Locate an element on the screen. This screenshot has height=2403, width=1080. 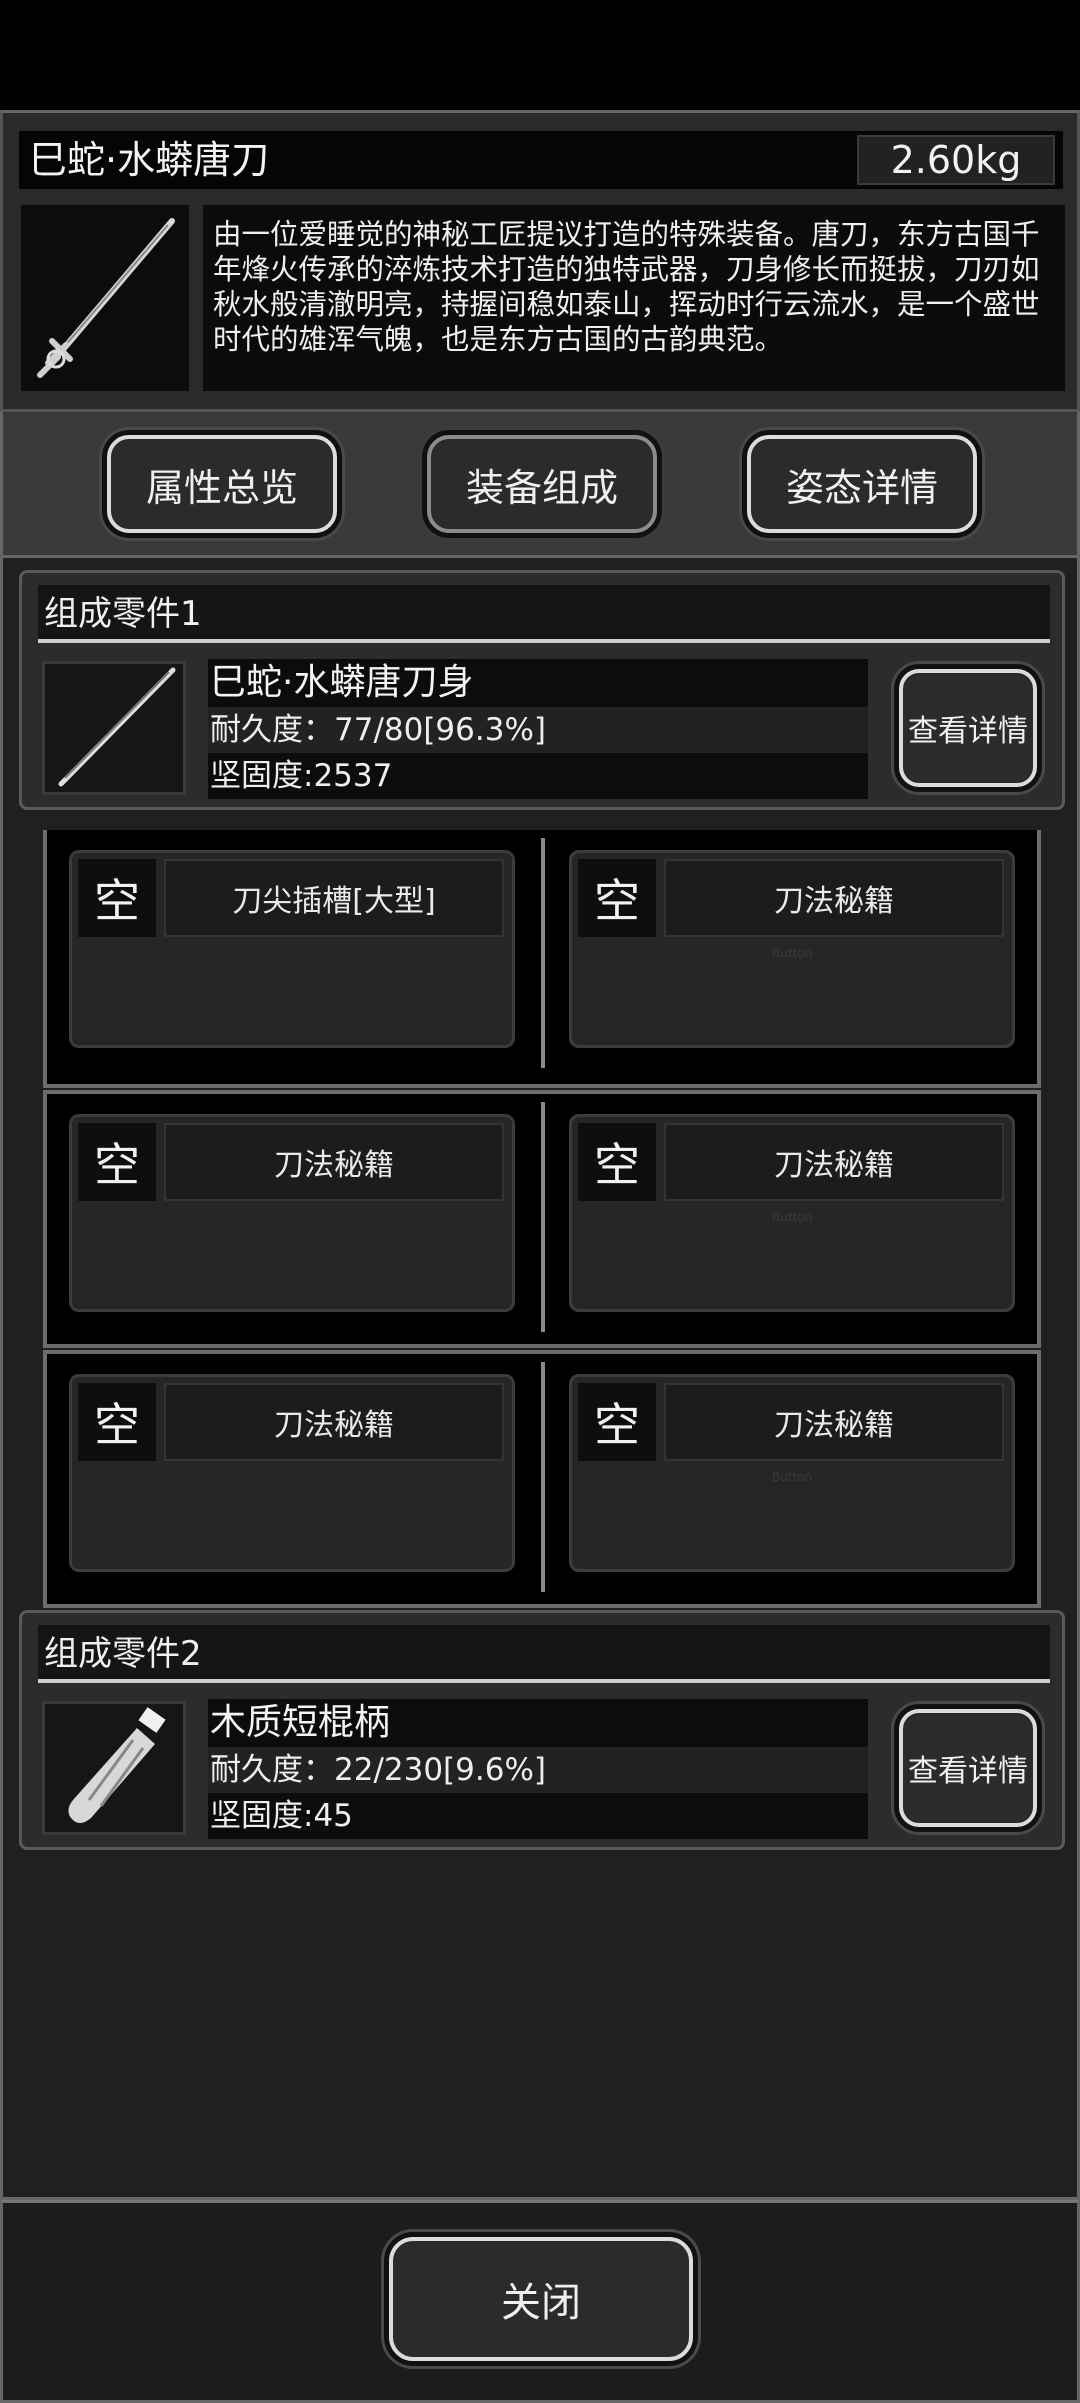
tab-attributes-overview: 属性总览 is located at coordinates (222, 484).